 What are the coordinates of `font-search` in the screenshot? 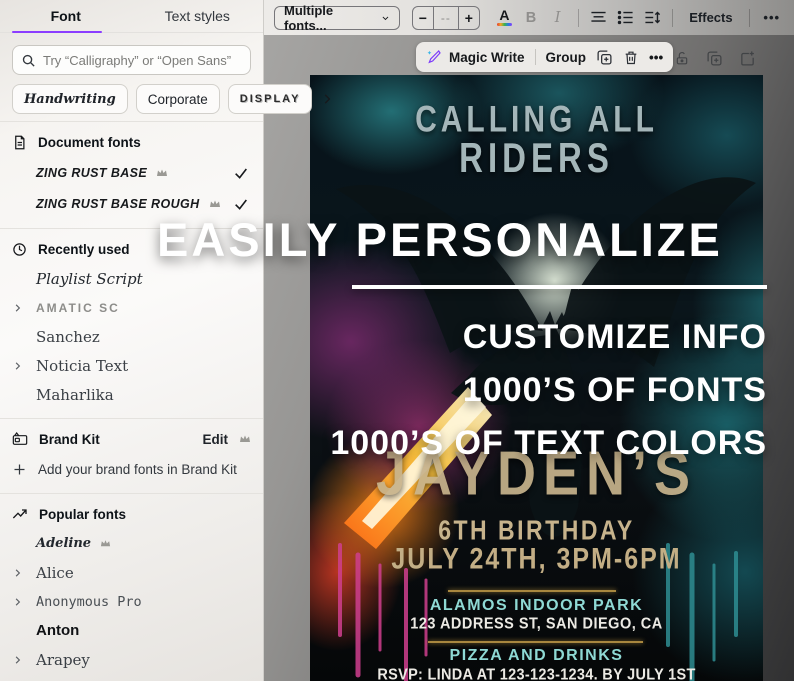 It's located at (131, 60).